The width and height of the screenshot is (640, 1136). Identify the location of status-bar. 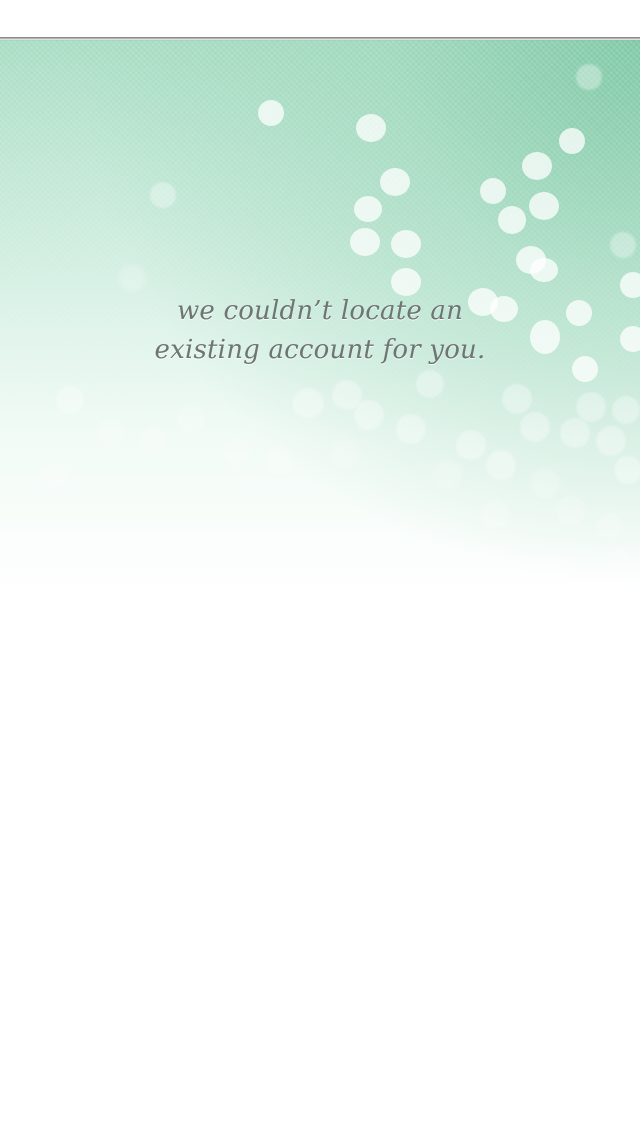
(320, 19).